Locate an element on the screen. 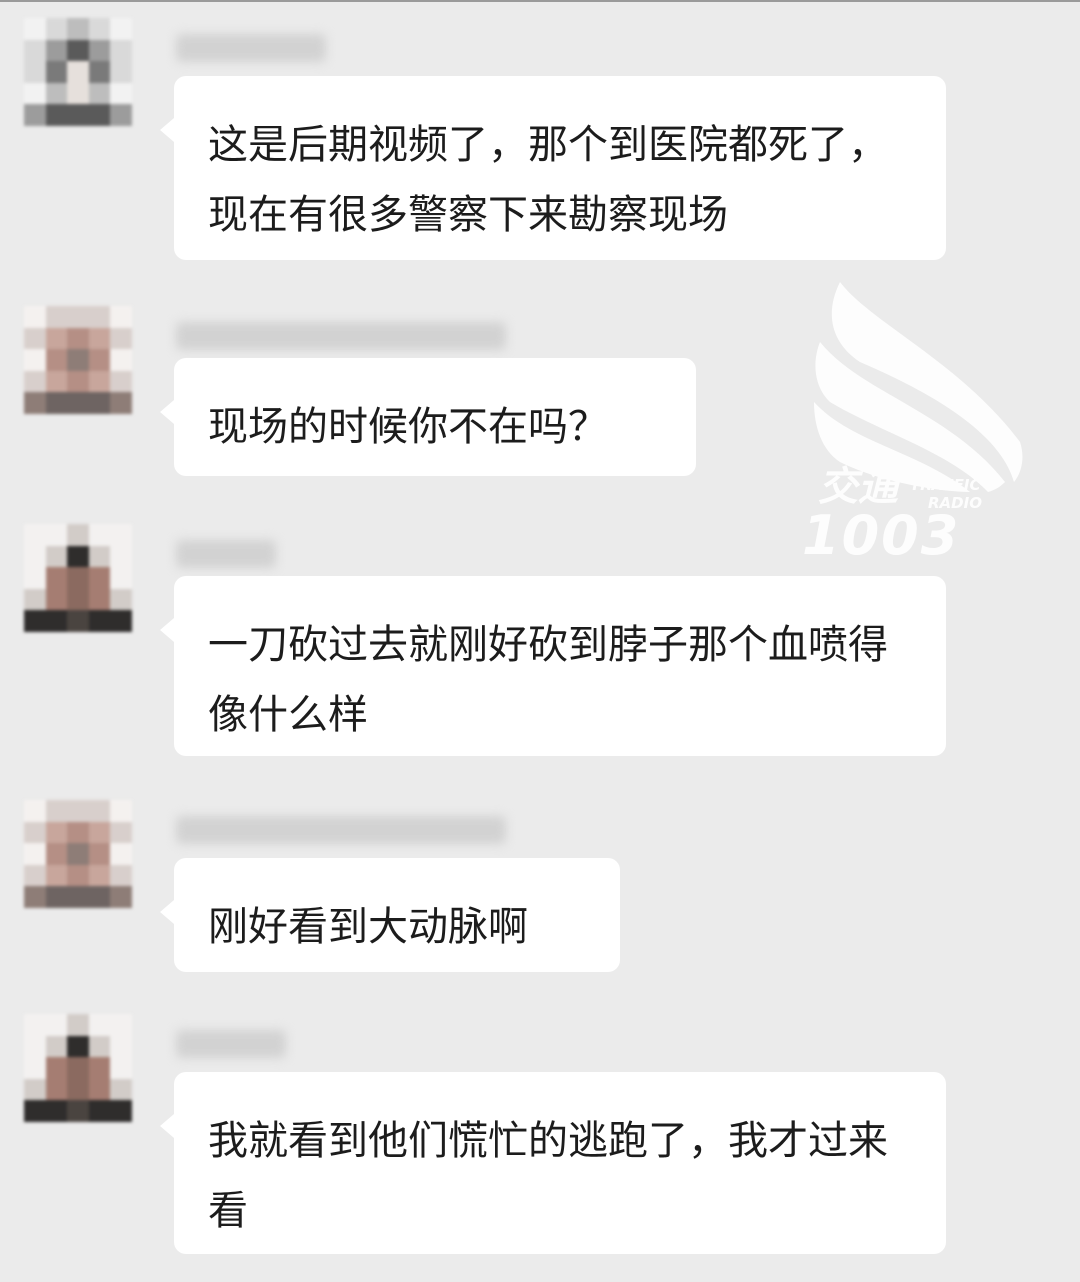  message-bubble: 一刀砍过去就刚好砍到脖子那个血喷得像什么样 is located at coordinates (553, 666).